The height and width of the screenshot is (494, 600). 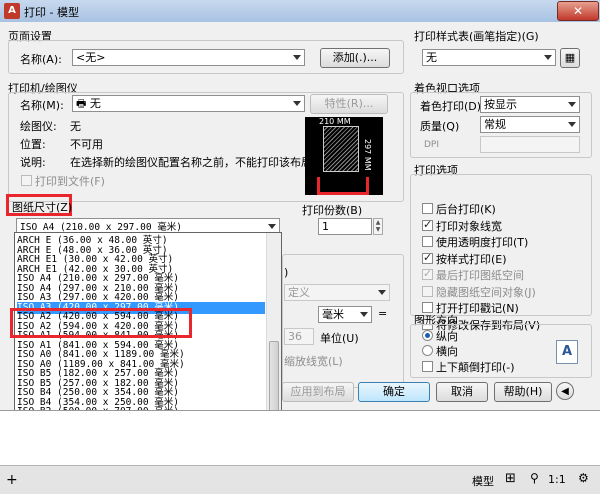 I want to click on preview-highlight, so click(x=343, y=186).